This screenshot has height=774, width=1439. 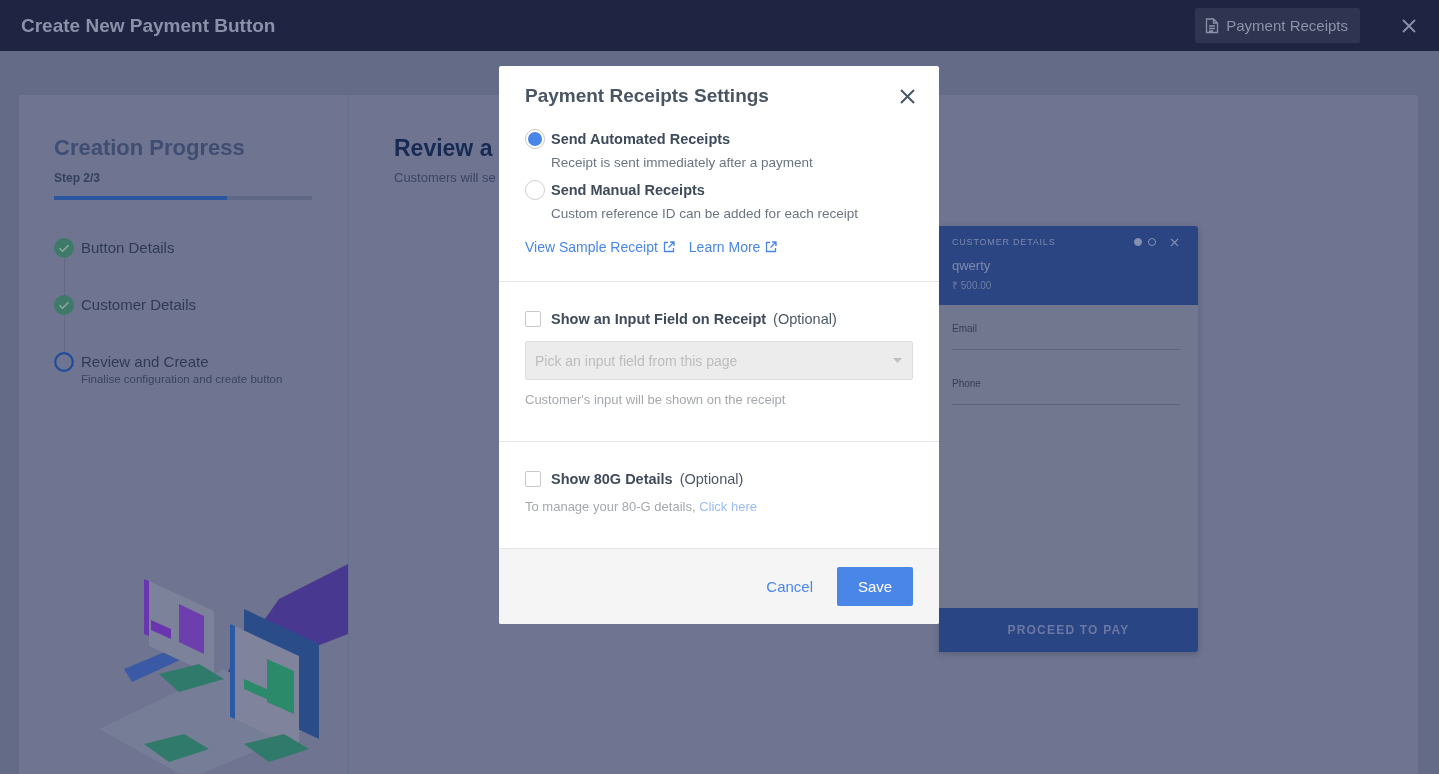 I want to click on proceed-to-pay-button: PROCEED TO PAY, so click(x=1068, y=630).